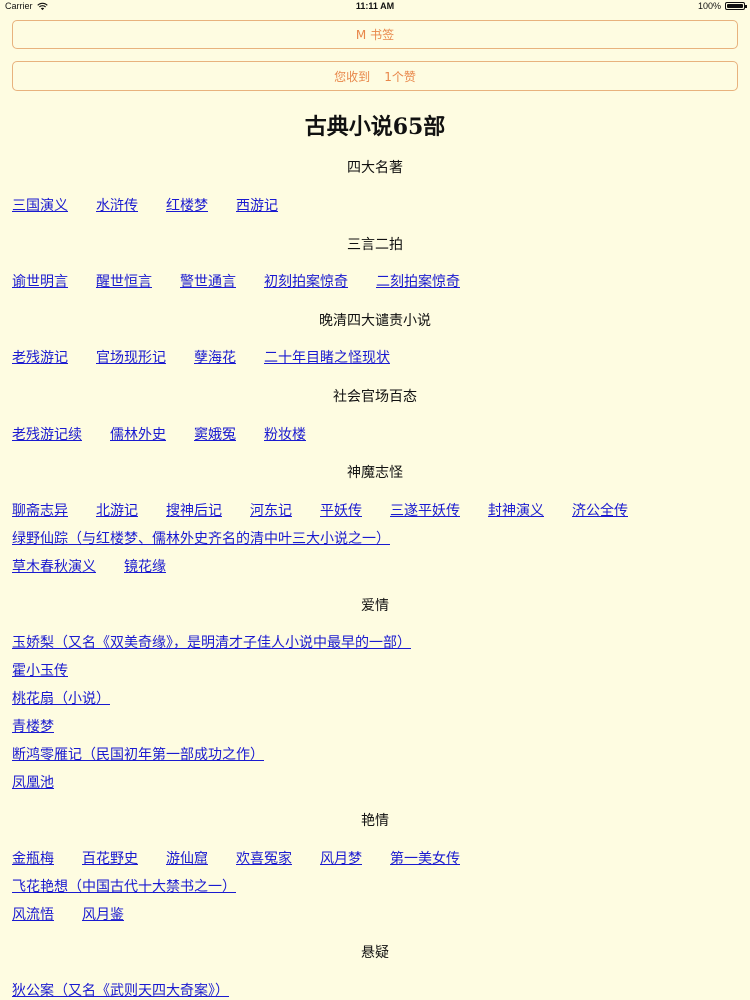 The height and width of the screenshot is (1000, 750). I want to click on link-row: 绿野仙踪（与红楼梦、儒林外史齐名的清中叶三大小说之一）, so click(201, 538).